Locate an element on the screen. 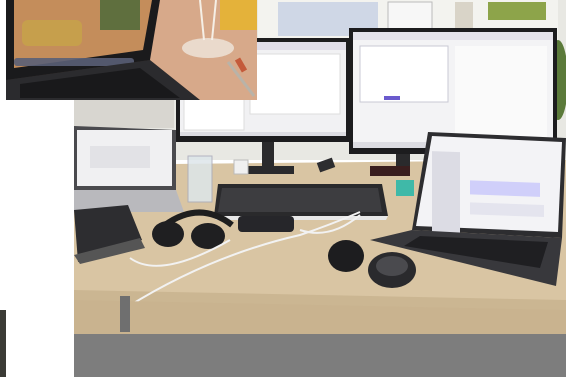 This screenshot has height=377, width=566. keyboard is located at coordinates (301, 202).